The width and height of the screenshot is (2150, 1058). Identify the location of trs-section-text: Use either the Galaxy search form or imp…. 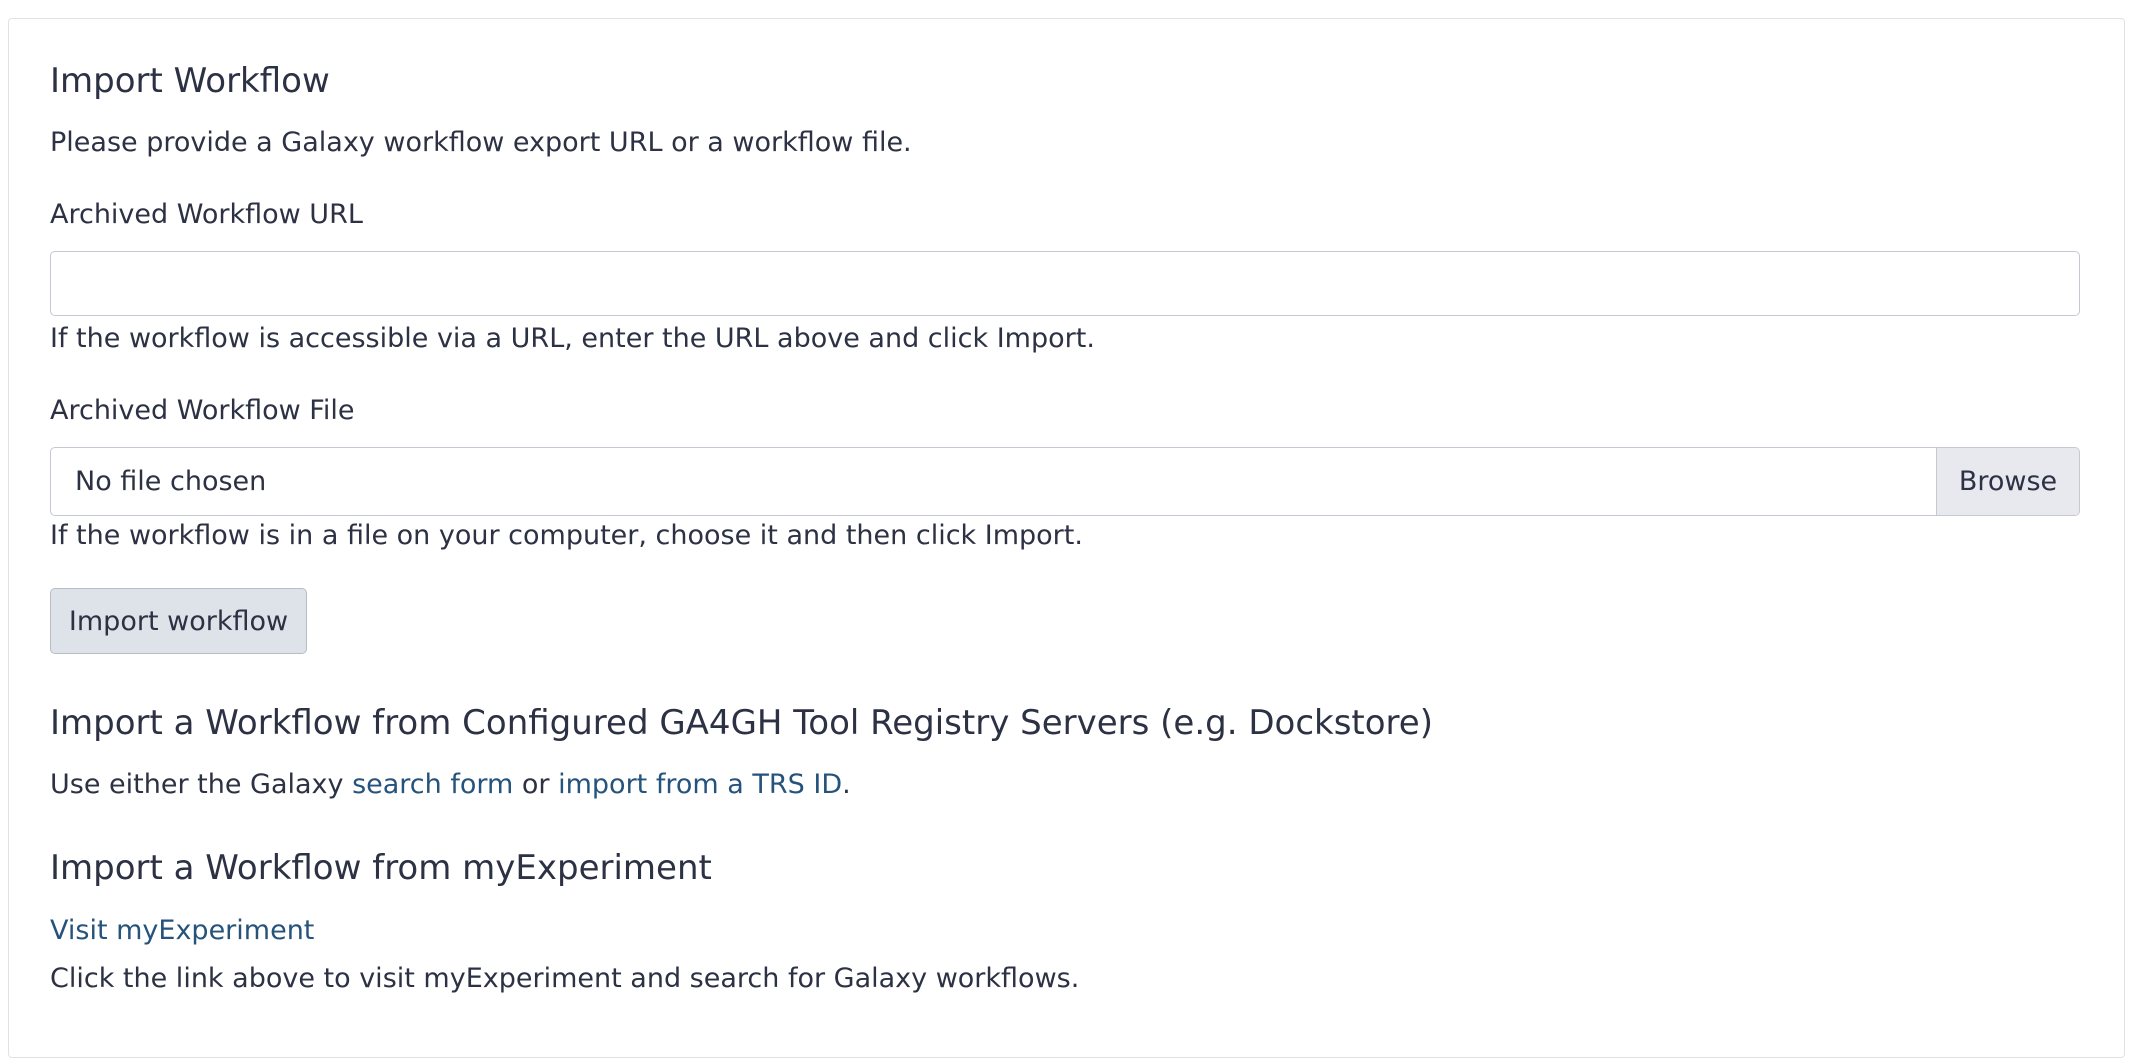
(450, 785).